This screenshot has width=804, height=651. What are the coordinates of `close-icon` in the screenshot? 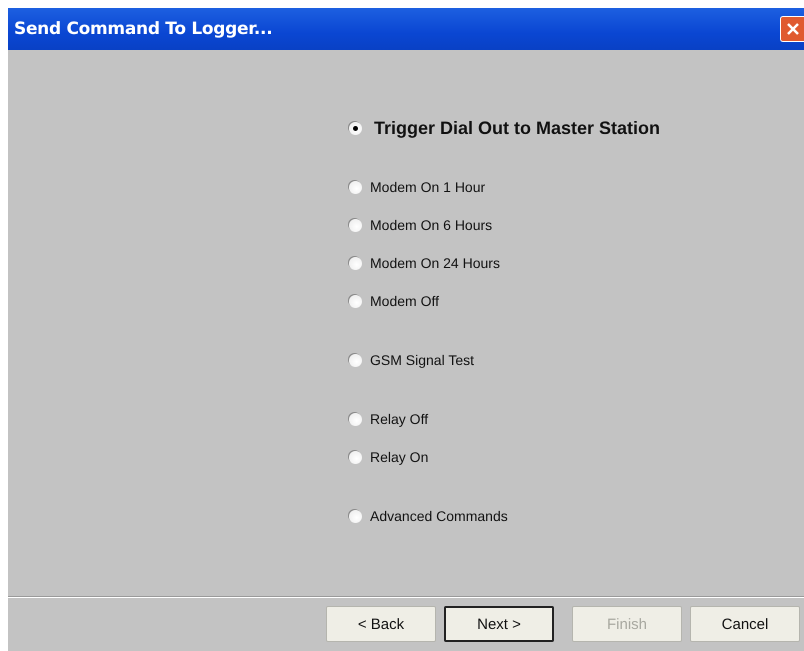 It's located at (793, 29).